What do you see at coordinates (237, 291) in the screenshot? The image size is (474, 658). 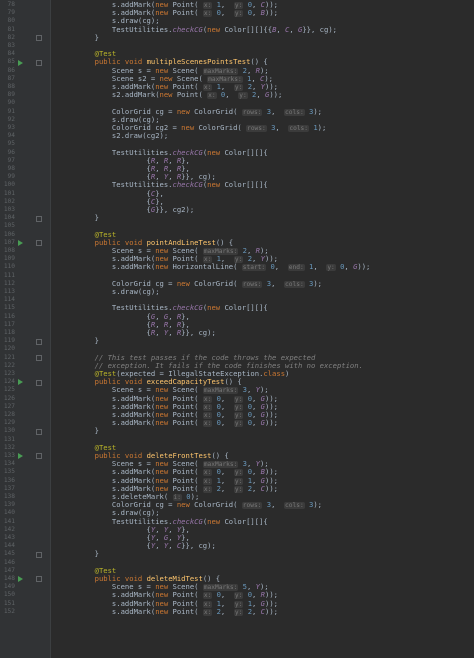 I see `code-line: 113 s.draw(cg);` at bounding box center [237, 291].